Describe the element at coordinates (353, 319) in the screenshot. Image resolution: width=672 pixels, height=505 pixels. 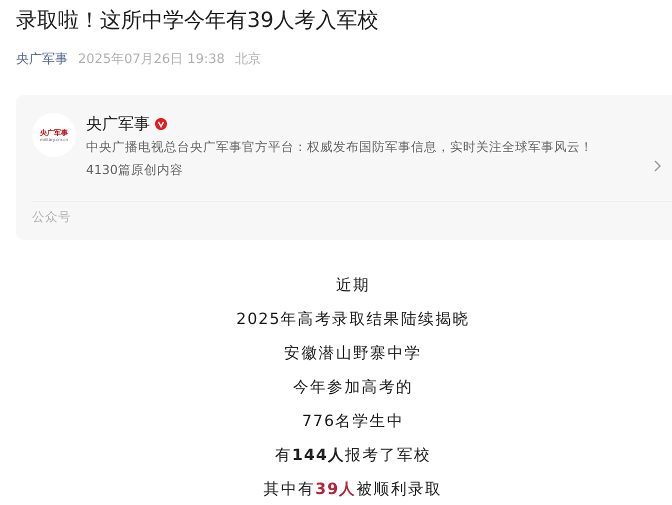
I see `body-text-line: 2025年高考录取结果陆续揭晓` at that location.